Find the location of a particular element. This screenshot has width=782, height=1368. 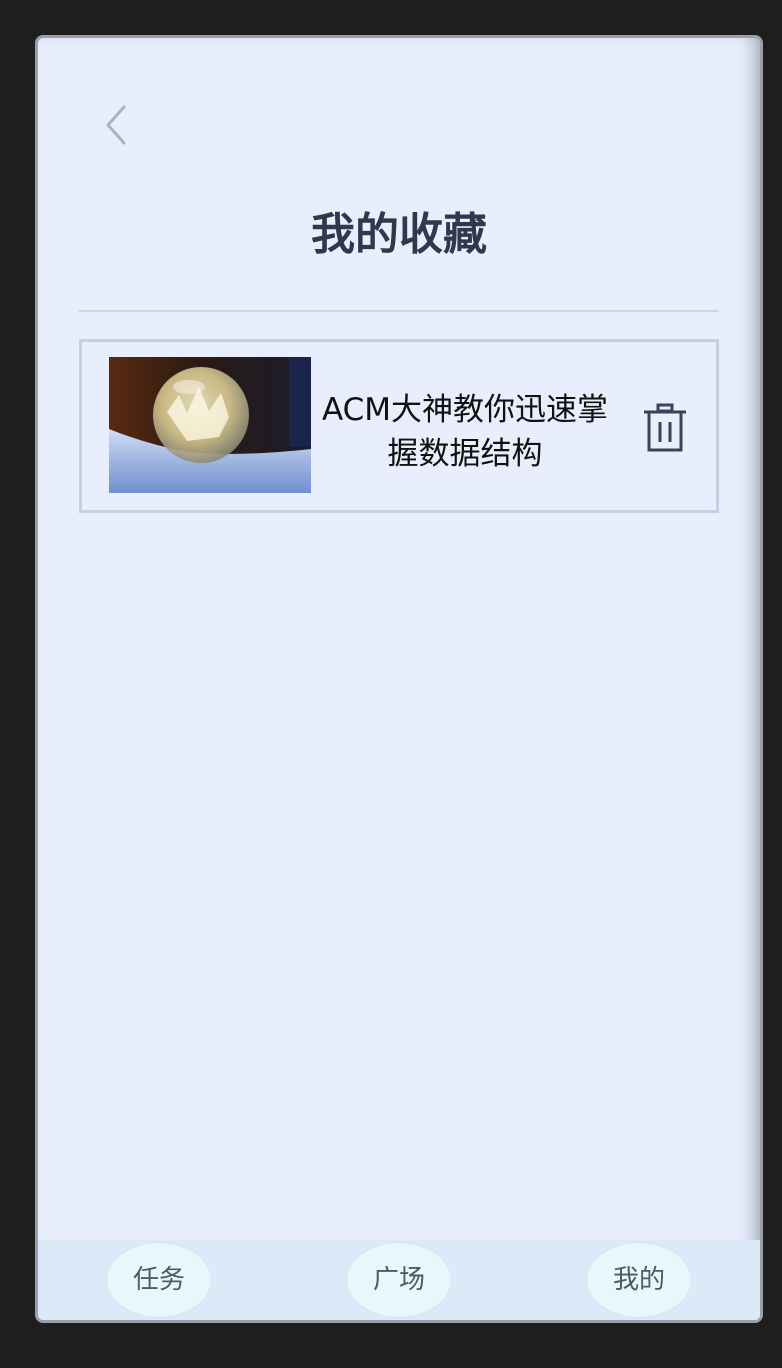

tab-square: 广场 is located at coordinates (399, 1280).